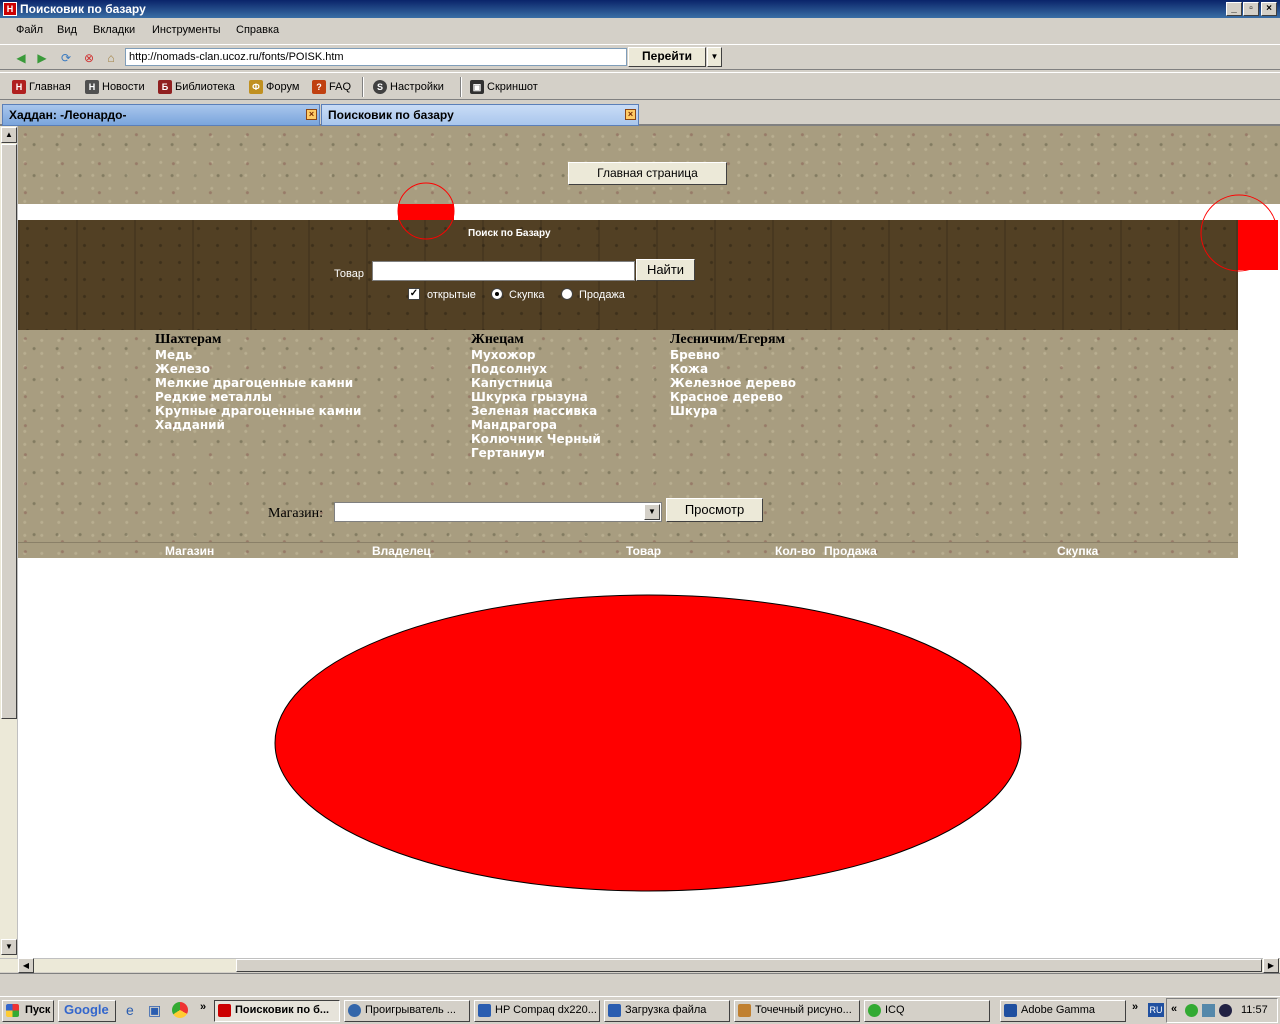  I want to click on quicklaunch-chevron-icon: », so click(203, 1007).